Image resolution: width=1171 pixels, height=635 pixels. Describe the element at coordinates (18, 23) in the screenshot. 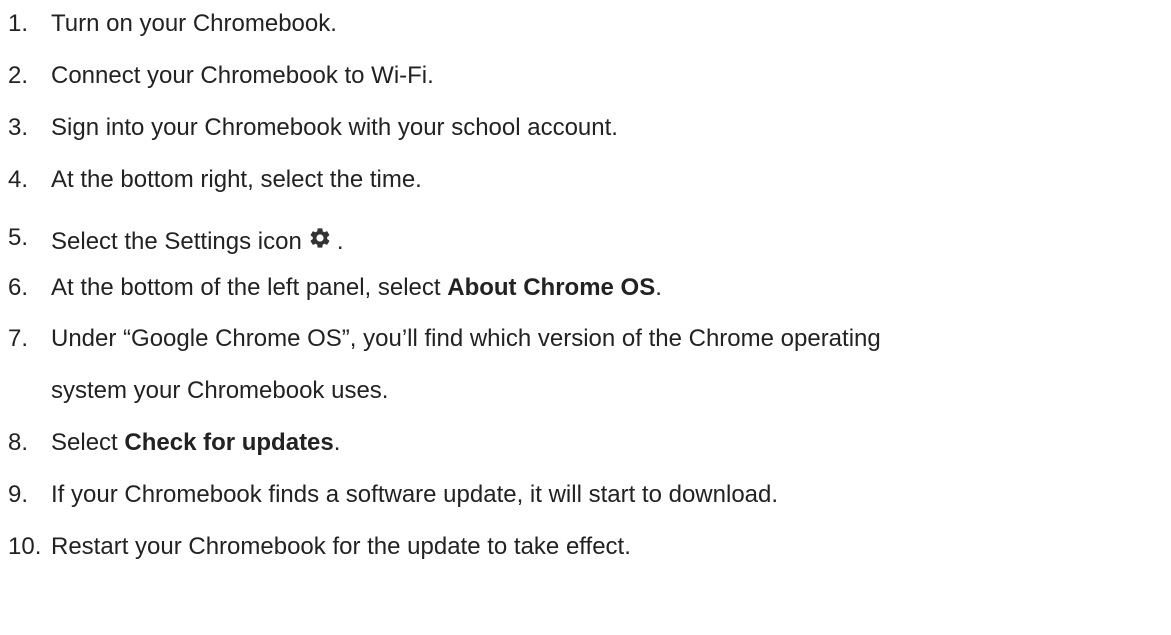

I see `step-number: 1.` at that location.